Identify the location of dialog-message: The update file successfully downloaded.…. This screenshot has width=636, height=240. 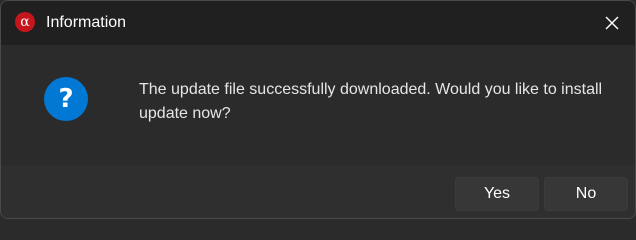
(371, 101).